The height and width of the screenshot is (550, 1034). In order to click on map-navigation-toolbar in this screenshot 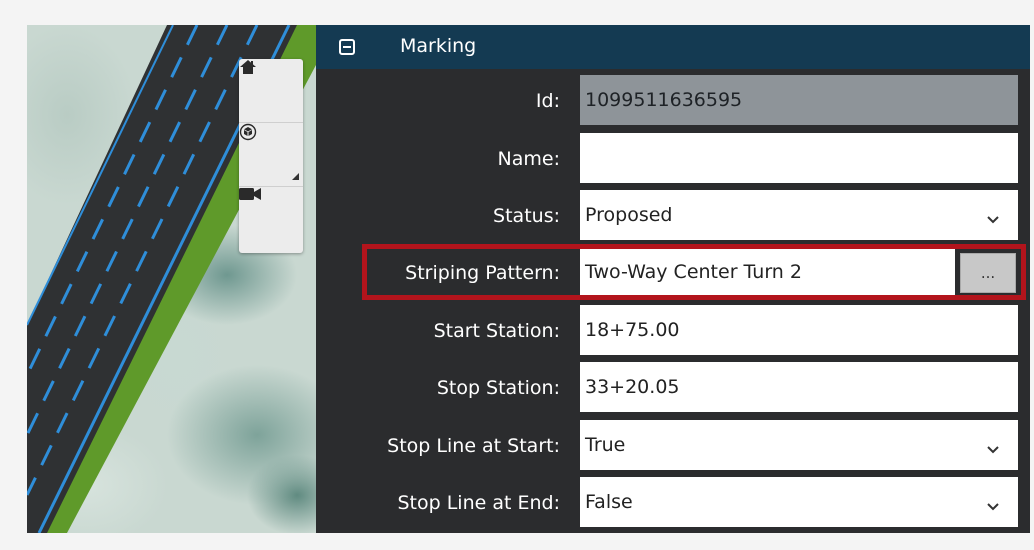, I will do `click(271, 156)`.